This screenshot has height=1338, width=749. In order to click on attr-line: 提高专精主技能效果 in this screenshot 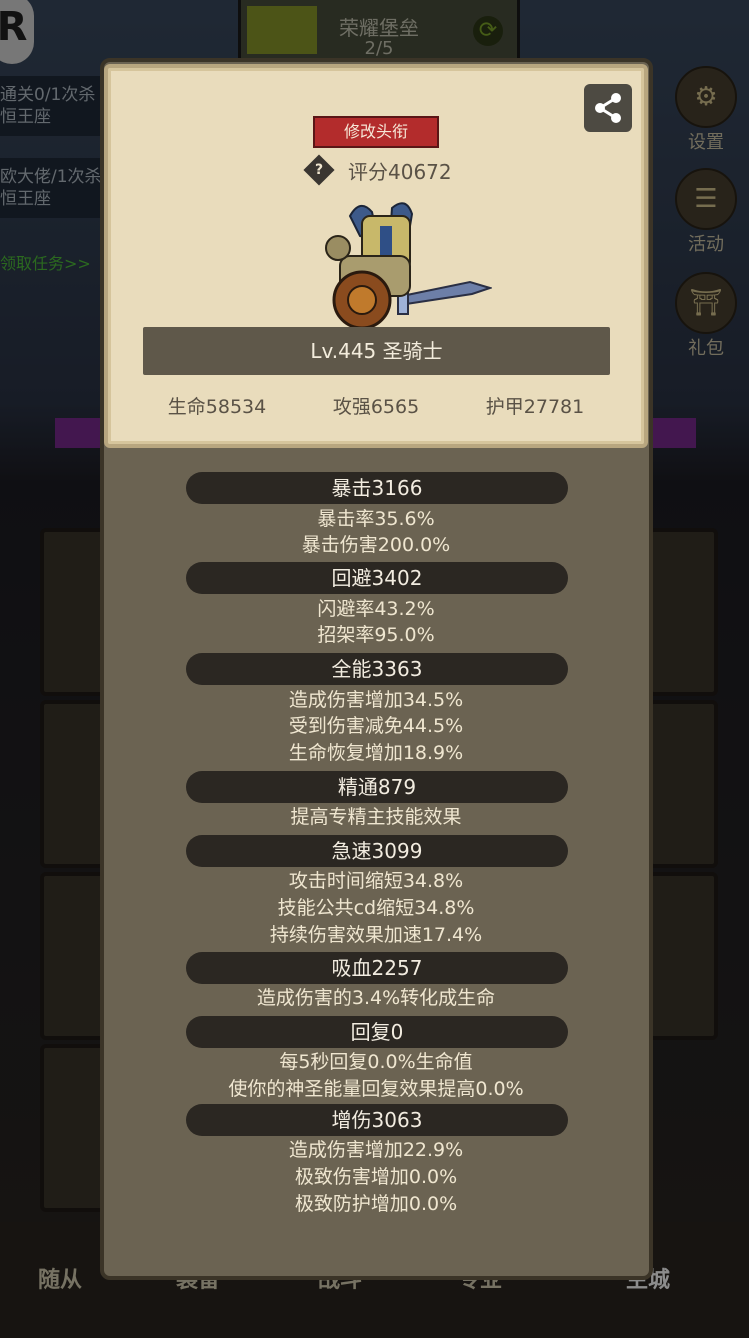, I will do `click(376, 817)`.